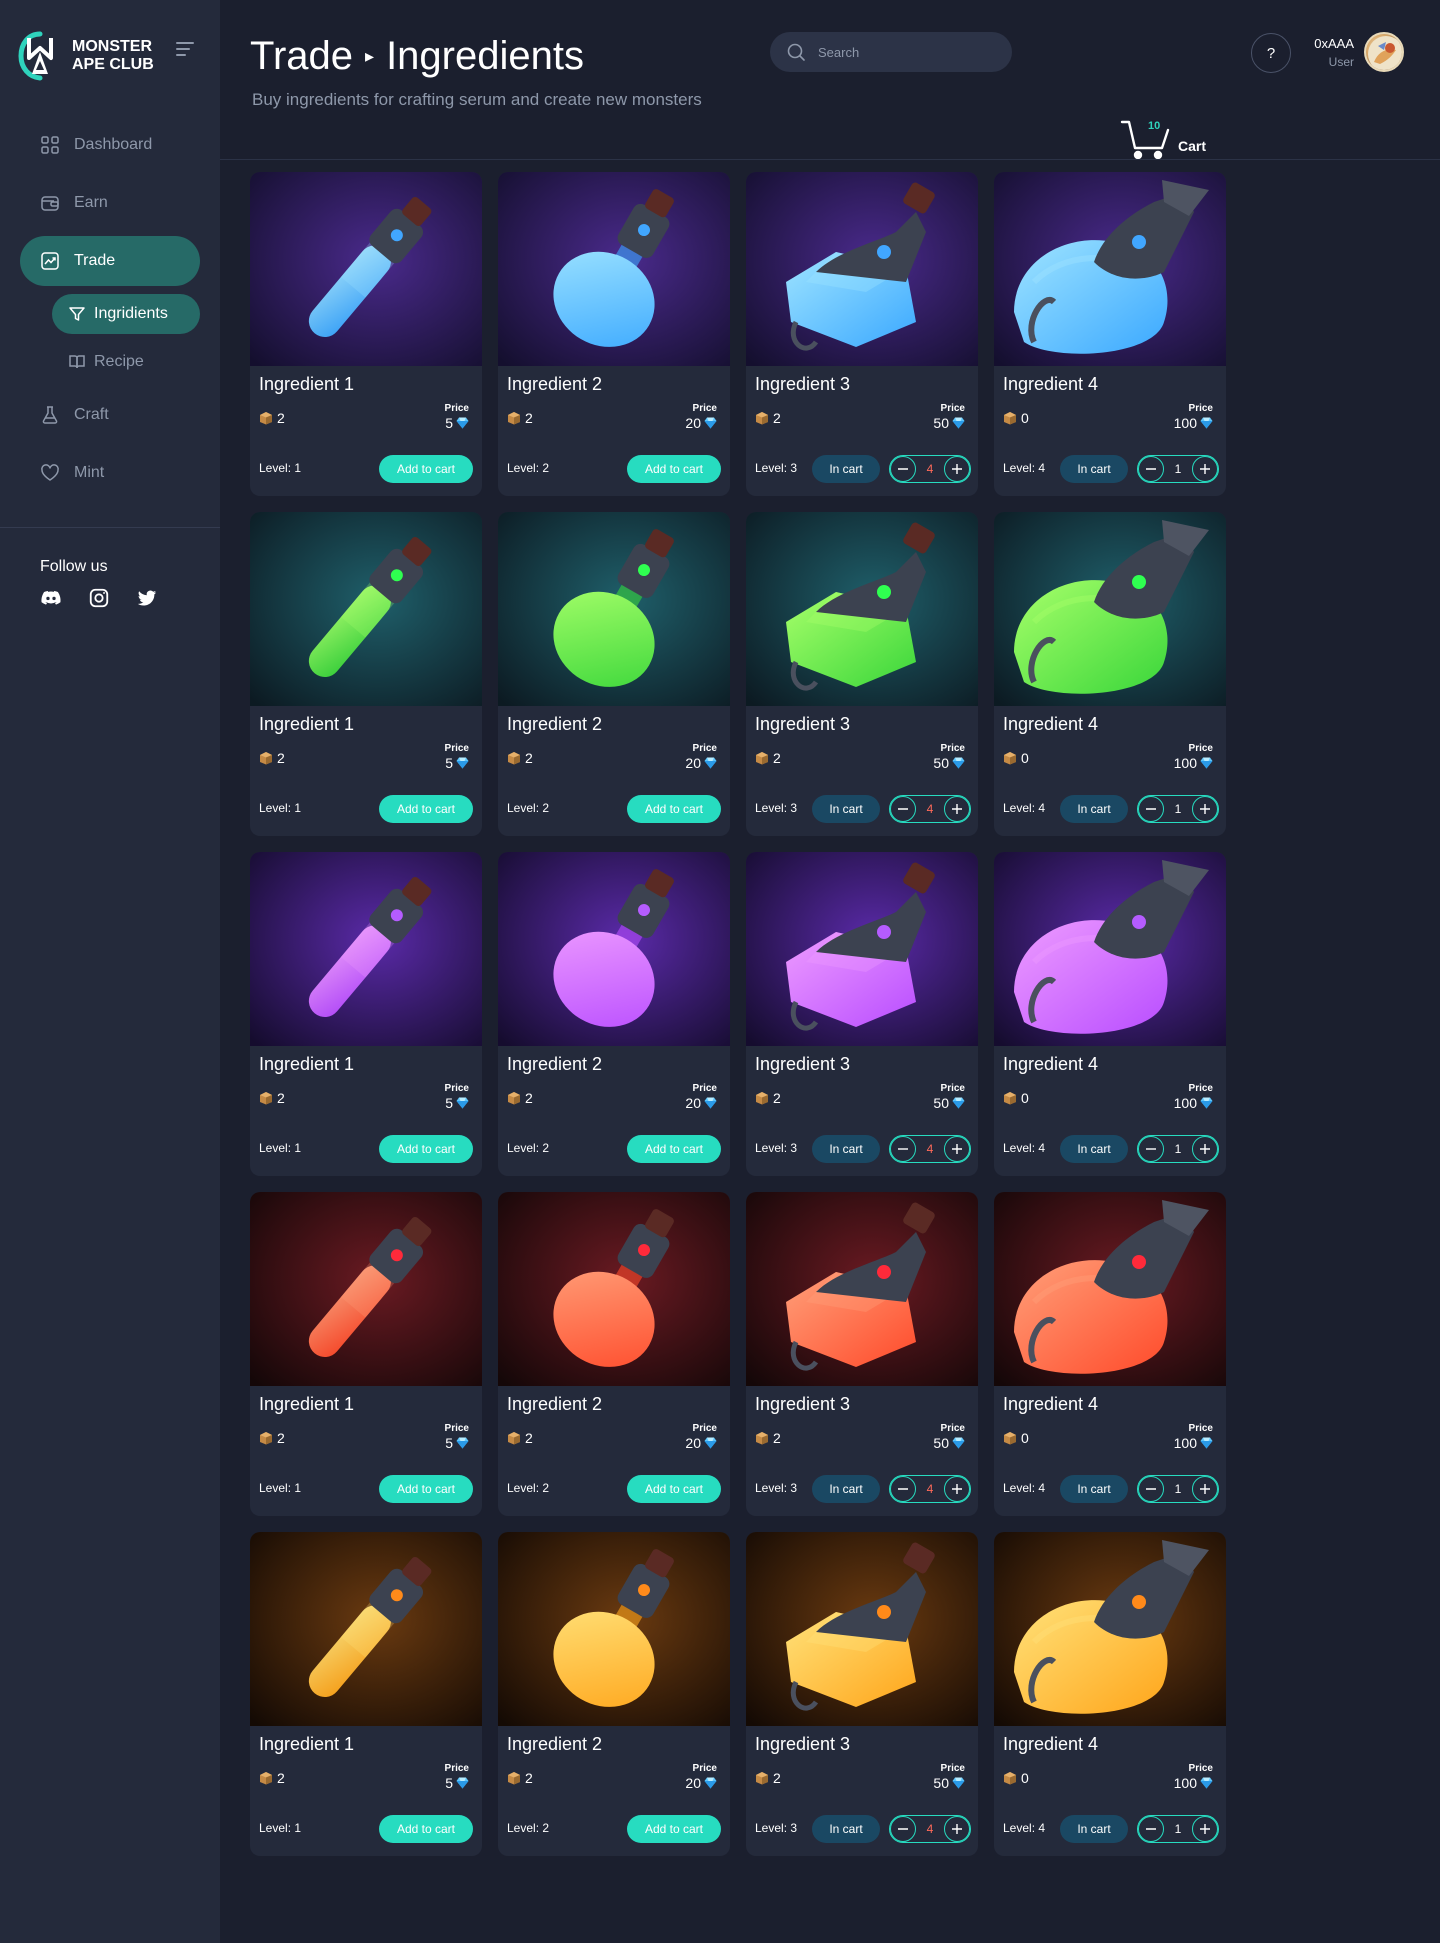 The height and width of the screenshot is (1943, 1440). What do you see at coordinates (51, 598) in the screenshot?
I see `discord-icon` at bounding box center [51, 598].